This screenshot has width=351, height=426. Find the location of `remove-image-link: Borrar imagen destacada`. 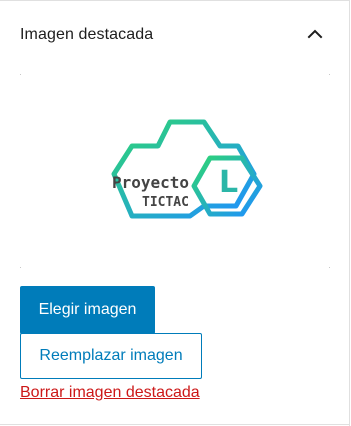

remove-image-link: Borrar imagen destacada is located at coordinates (110, 393).